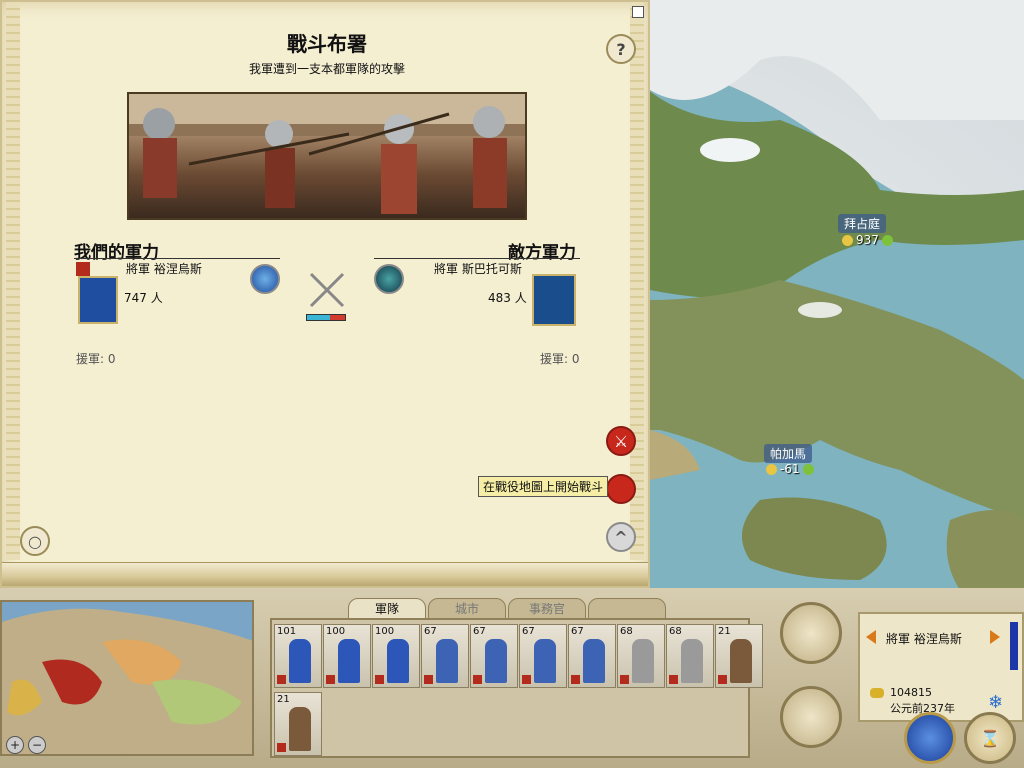 The height and width of the screenshot is (768, 1024). What do you see at coordinates (627, 609) in the screenshot?
I see `tab-blank` at bounding box center [627, 609].